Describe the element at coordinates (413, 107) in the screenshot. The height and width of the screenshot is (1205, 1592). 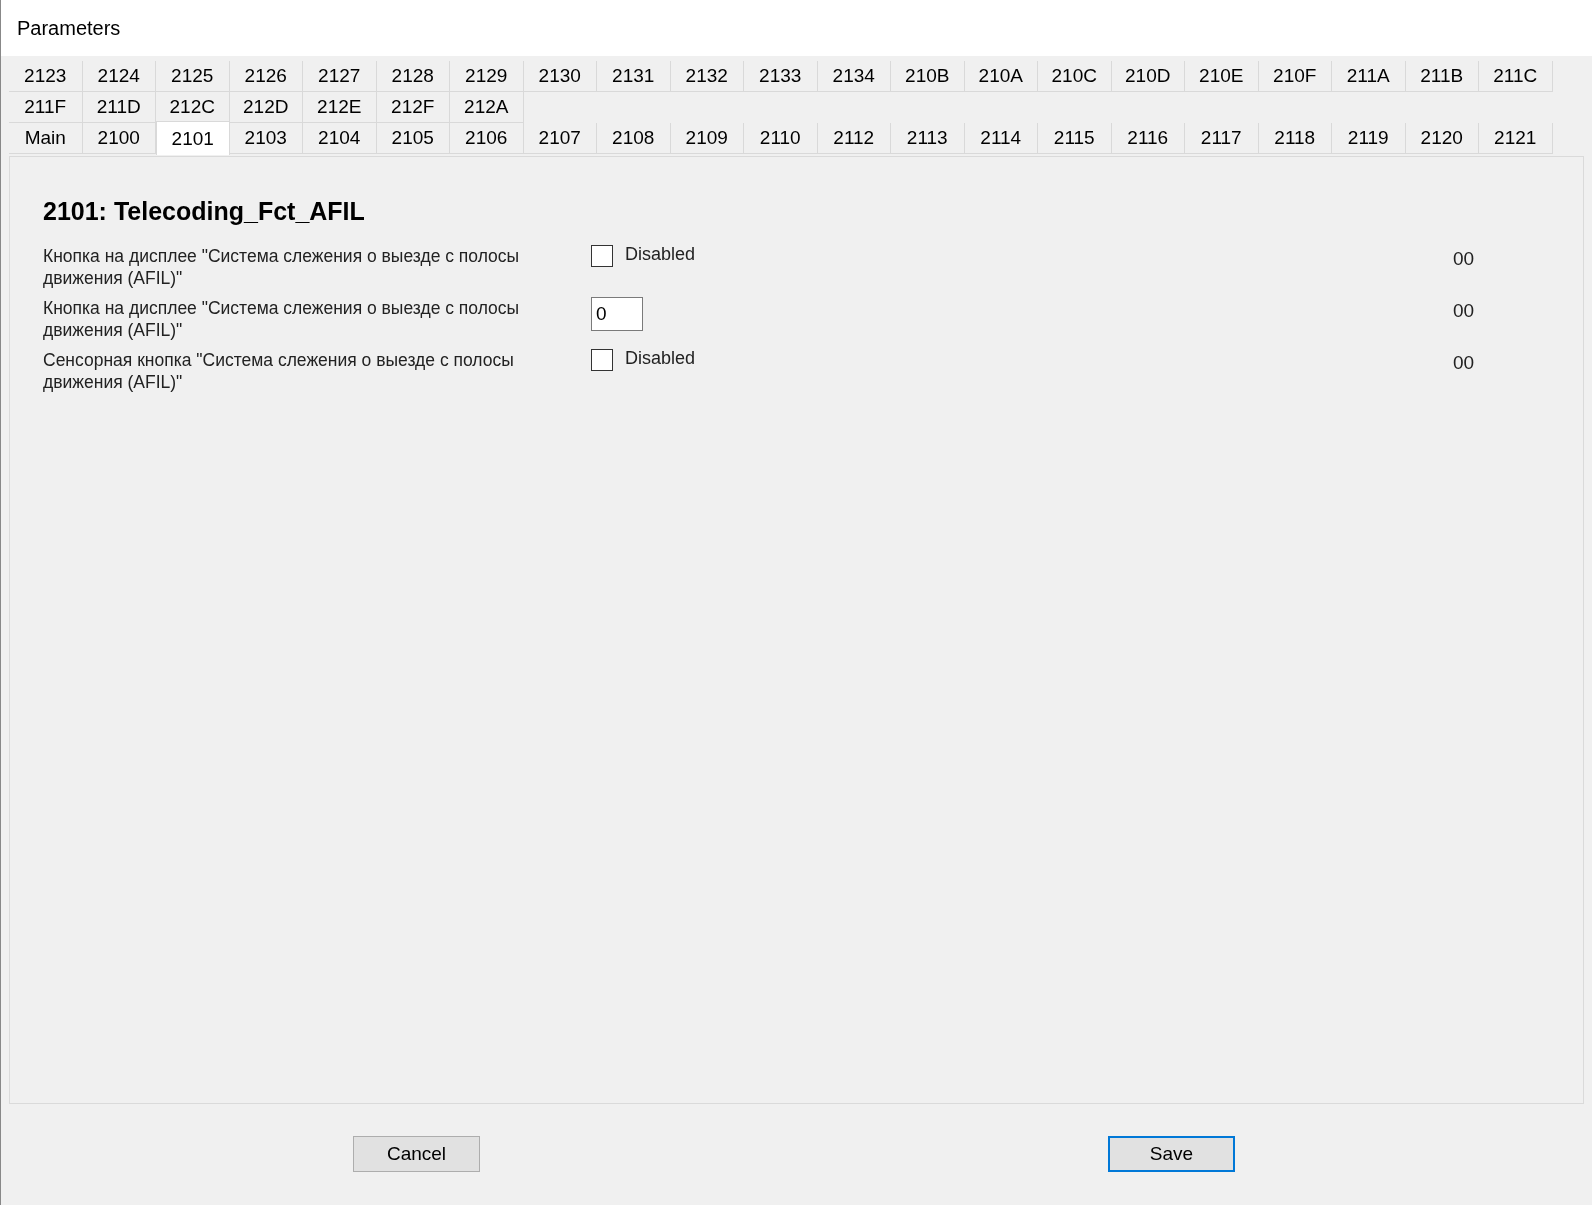
I see `tab: 212F` at that location.